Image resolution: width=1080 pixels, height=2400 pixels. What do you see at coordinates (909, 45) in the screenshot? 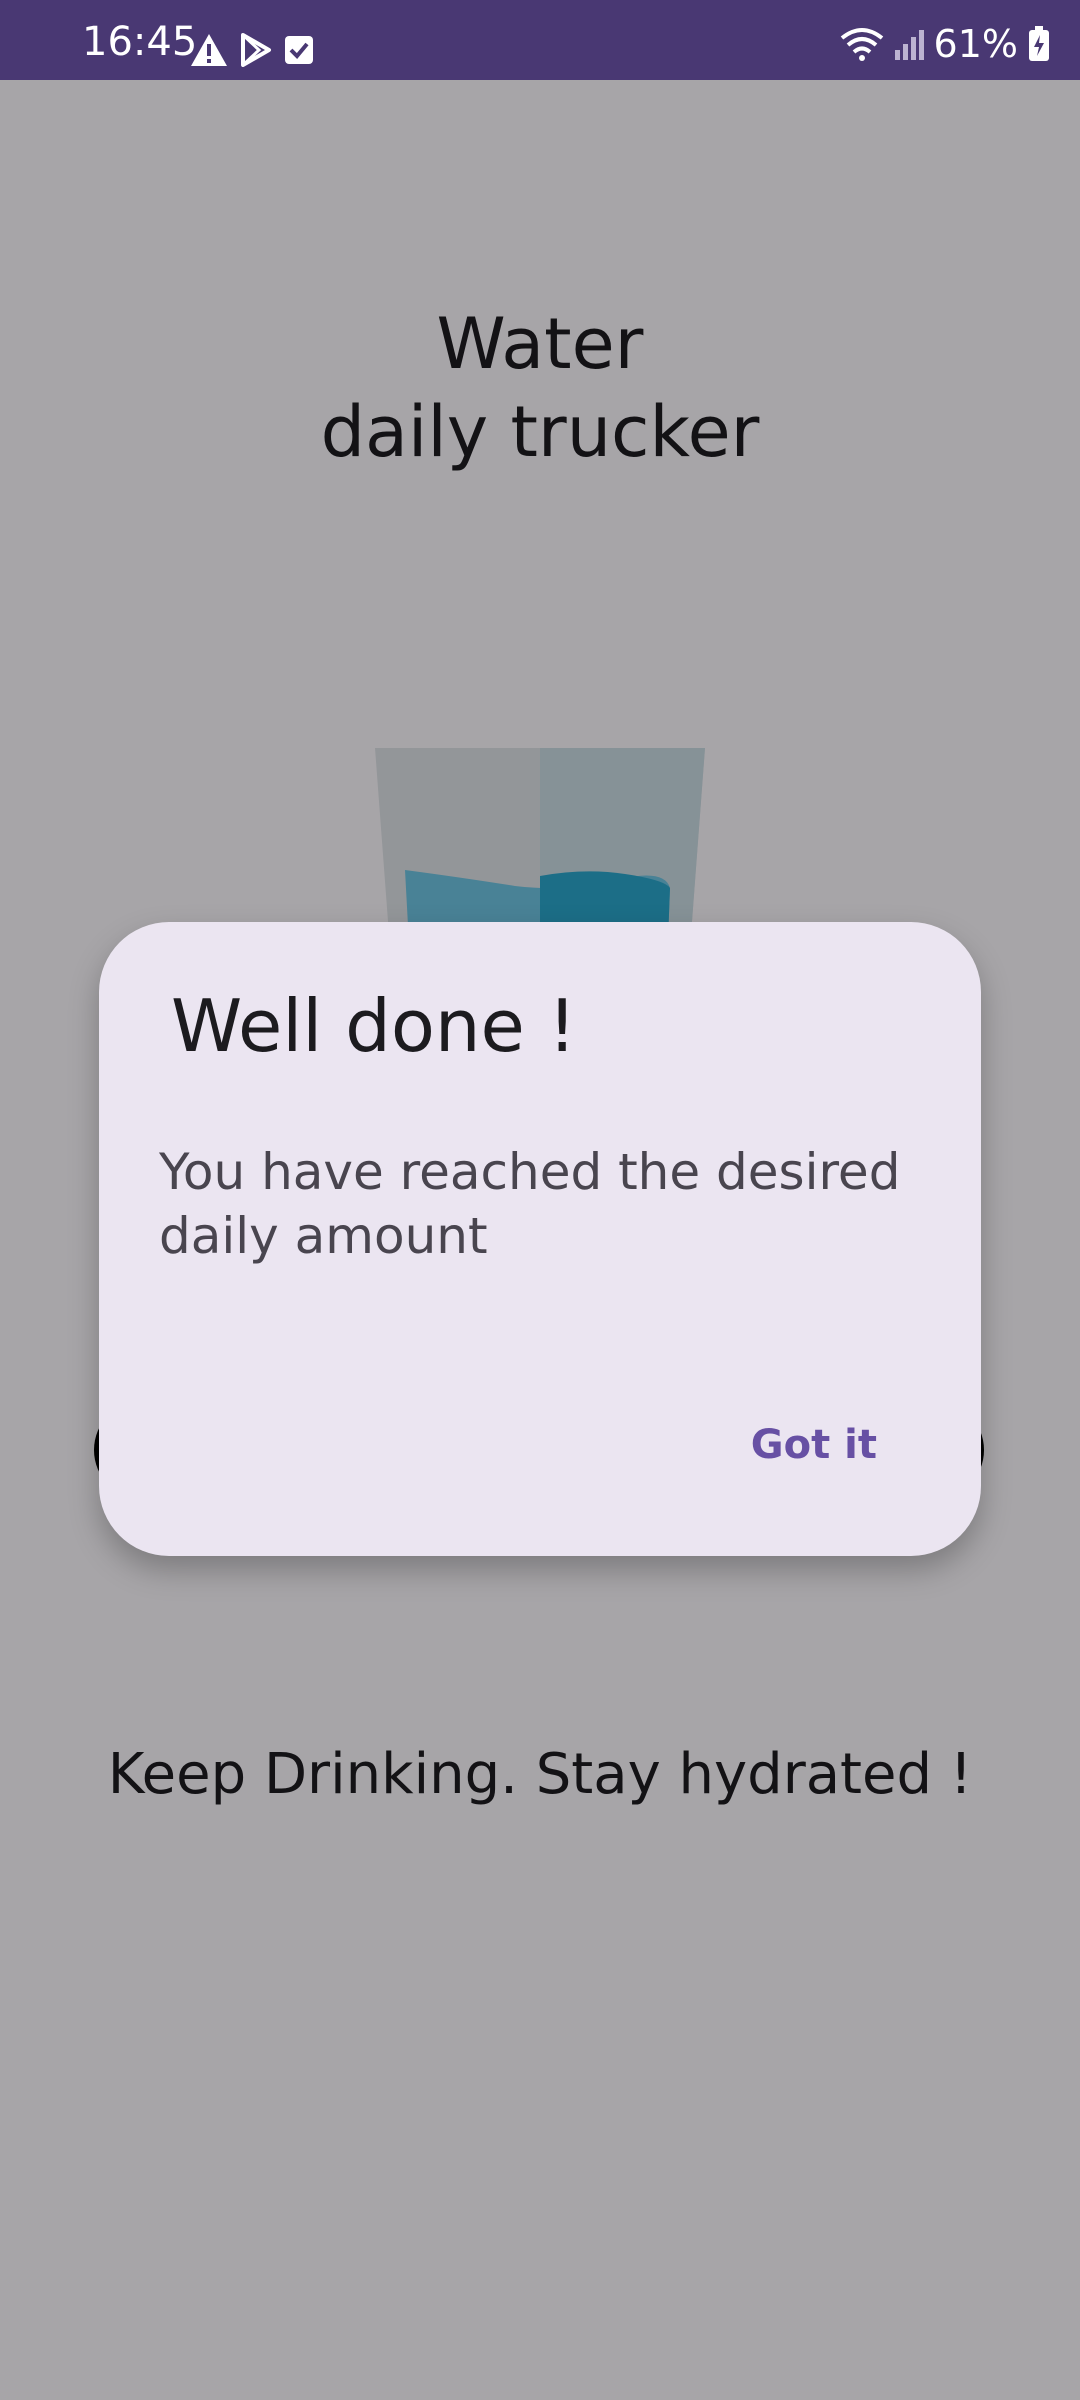
I see `signal-icon` at bounding box center [909, 45].